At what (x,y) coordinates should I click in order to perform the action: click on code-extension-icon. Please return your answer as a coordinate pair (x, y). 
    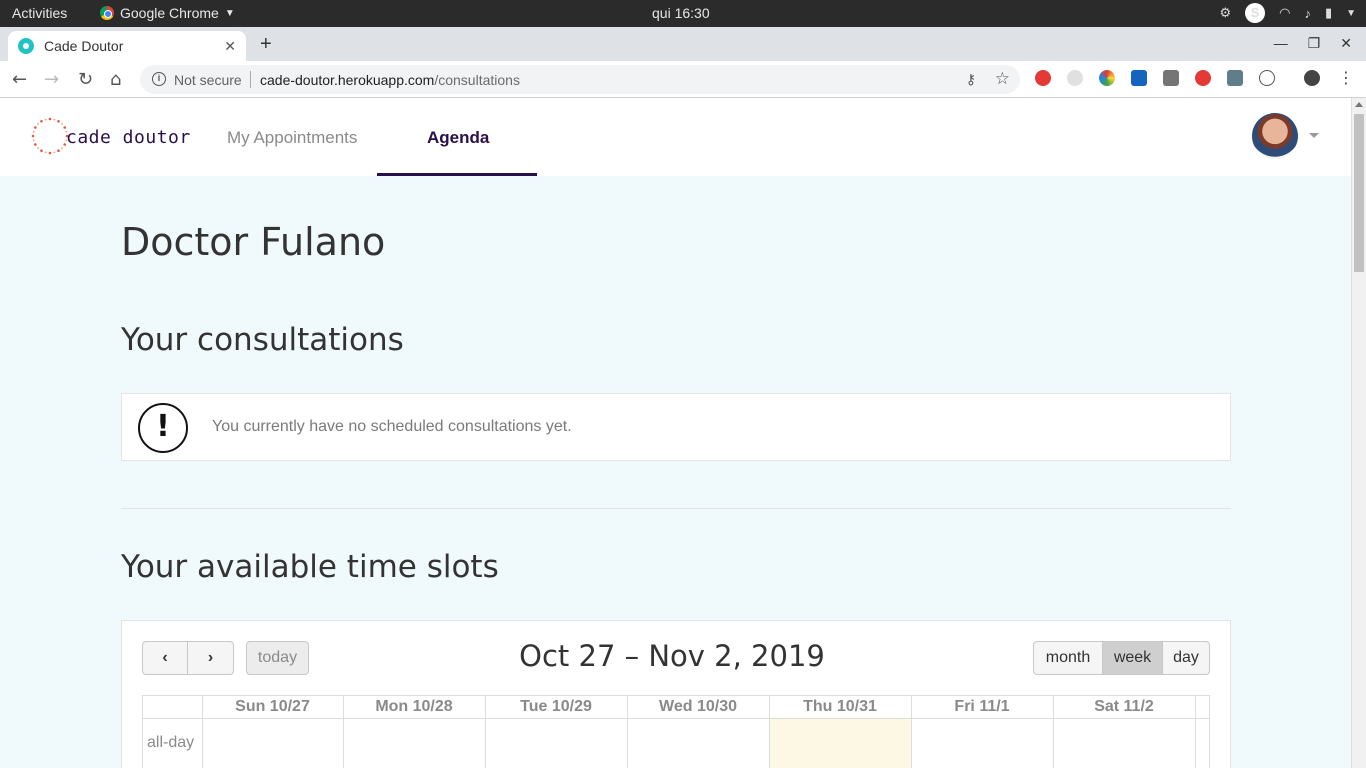
    Looking at the image, I should click on (1267, 78).